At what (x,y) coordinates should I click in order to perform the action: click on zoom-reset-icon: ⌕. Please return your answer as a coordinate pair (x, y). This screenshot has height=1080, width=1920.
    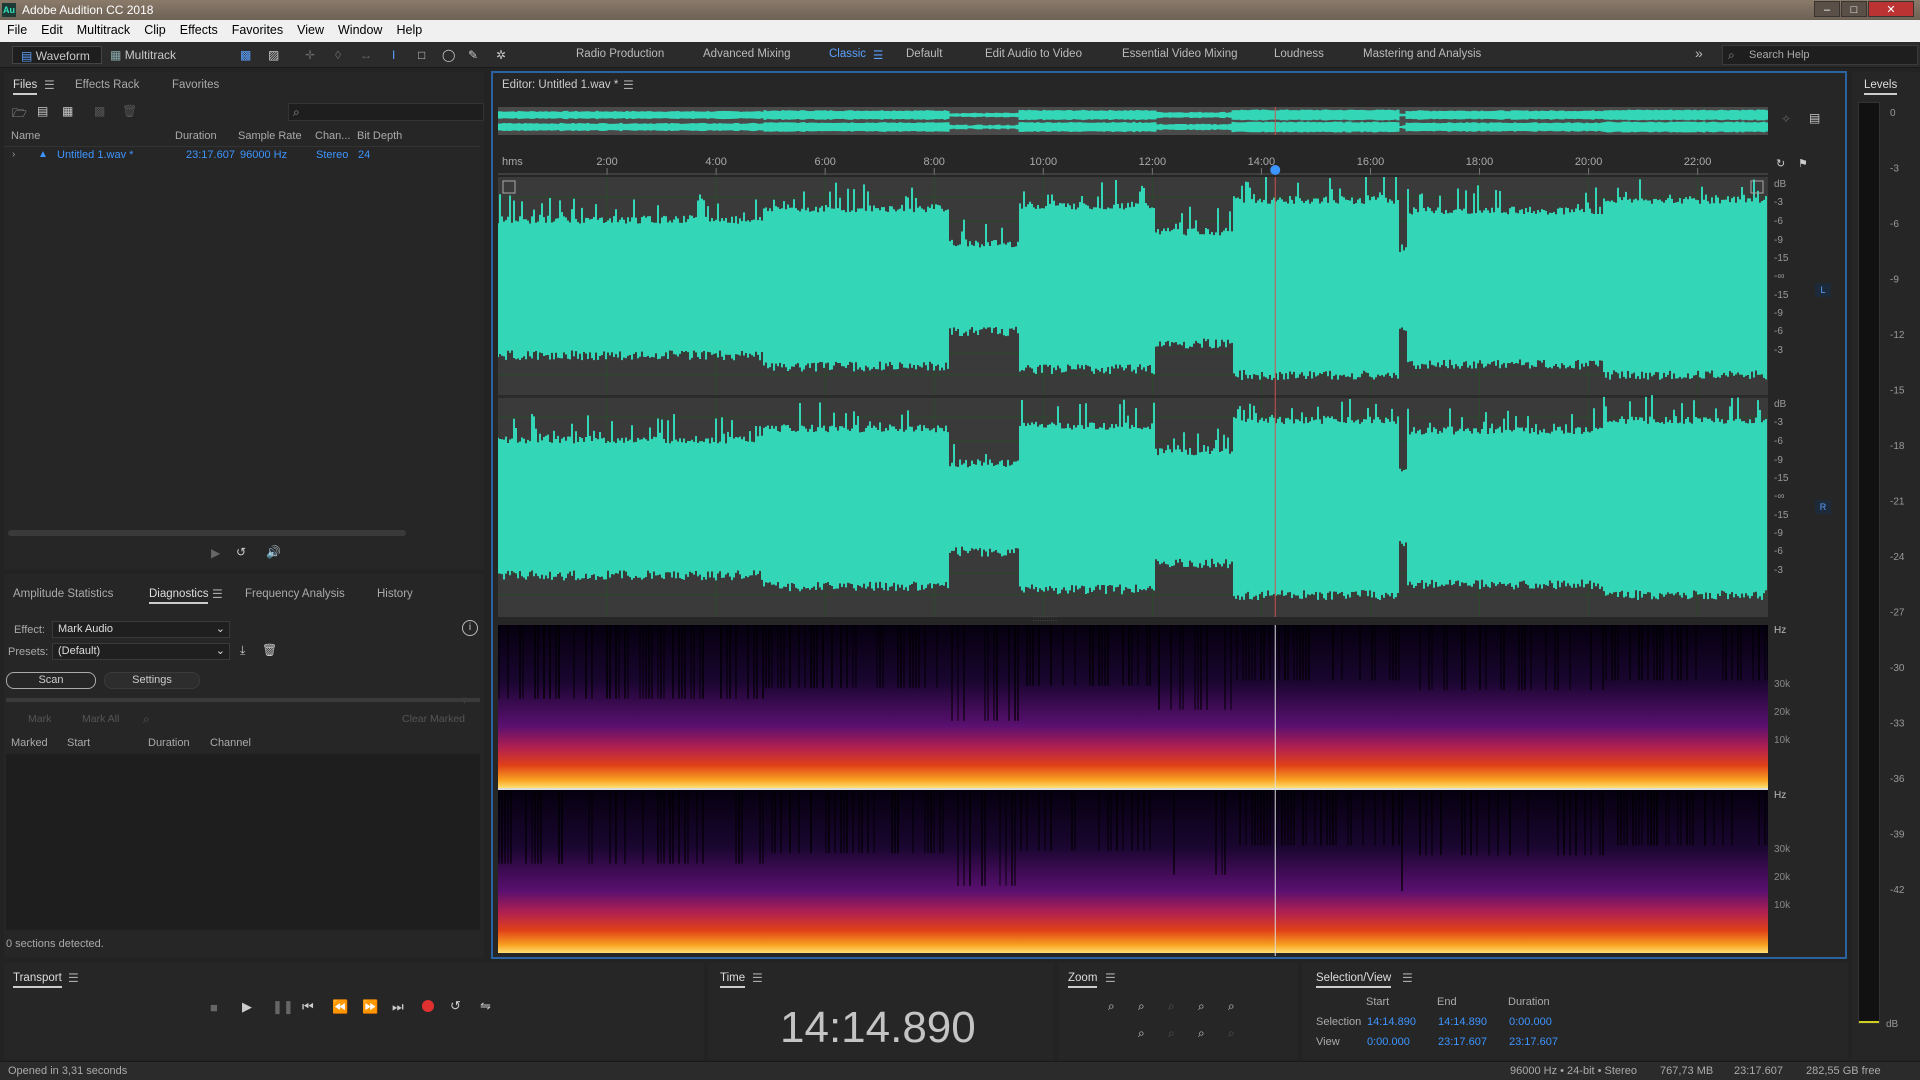
    Looking at the image, I should click on (1231, 1033).